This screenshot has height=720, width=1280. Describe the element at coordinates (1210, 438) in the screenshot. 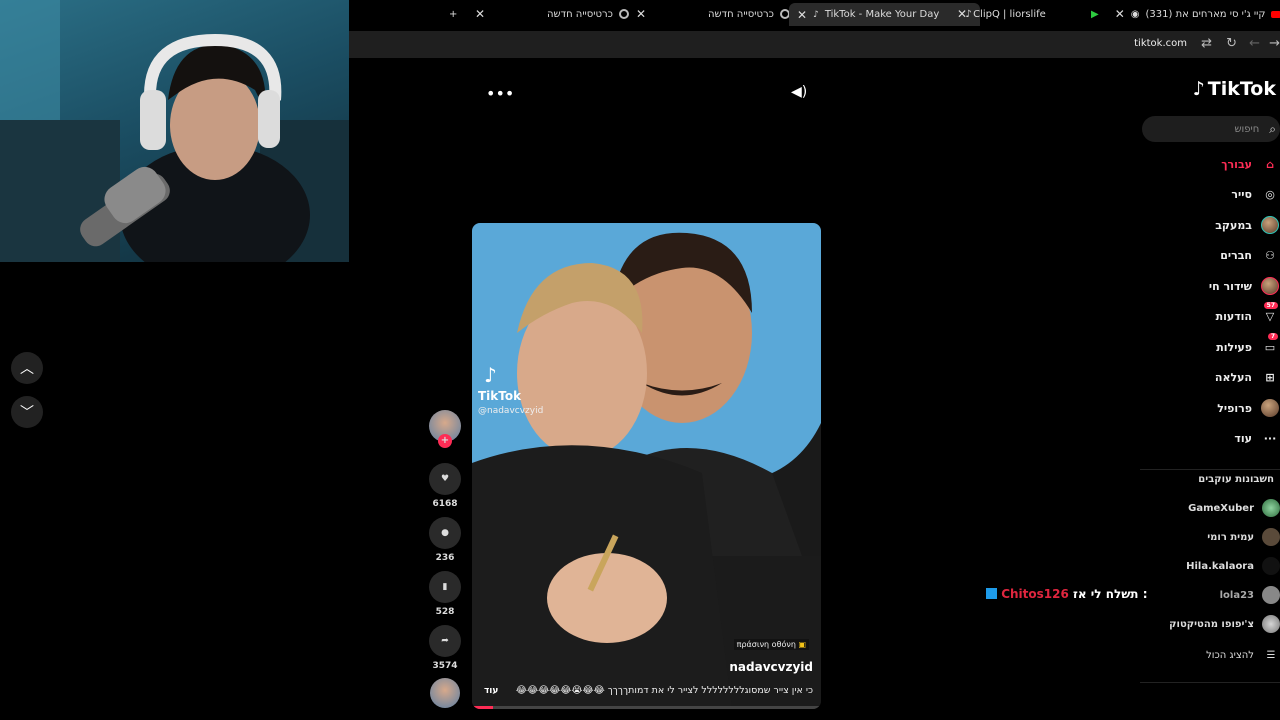

I see `nav-more: עוד ···` at that location.